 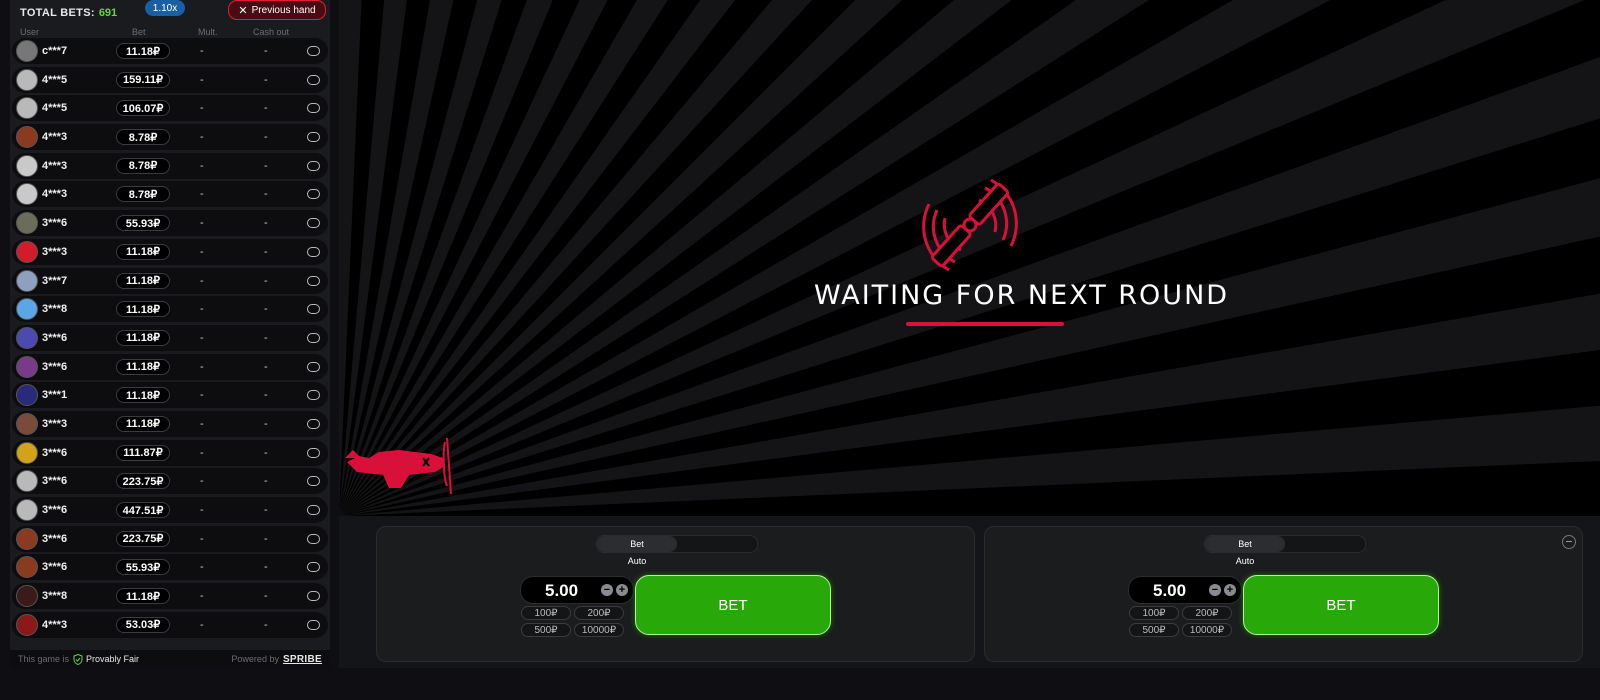 I want to click on bet-amount: 106.07₽, so click(x=143, y=108).